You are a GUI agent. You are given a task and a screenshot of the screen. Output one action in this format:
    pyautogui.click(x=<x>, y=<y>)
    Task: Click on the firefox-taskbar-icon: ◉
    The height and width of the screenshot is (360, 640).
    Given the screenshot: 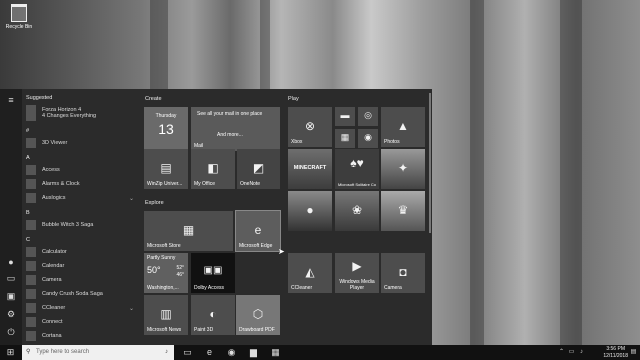 What is the action you would take?
    pyautogui.click(x=231, y=352)
    